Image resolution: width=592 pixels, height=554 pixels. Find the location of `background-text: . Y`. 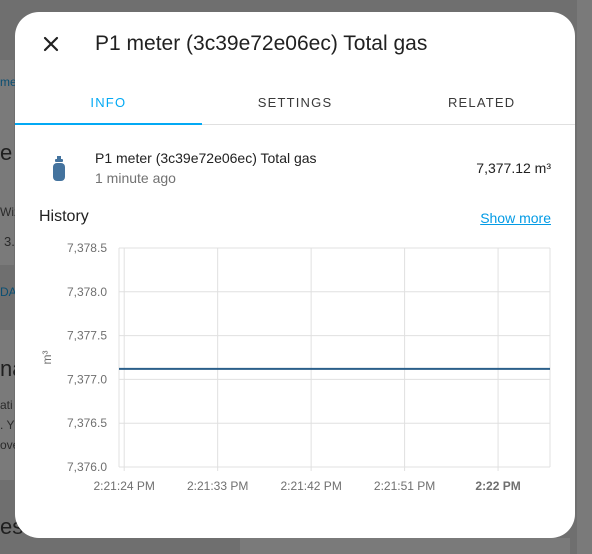

background-text: . Y is located at coordinates (7, 425).